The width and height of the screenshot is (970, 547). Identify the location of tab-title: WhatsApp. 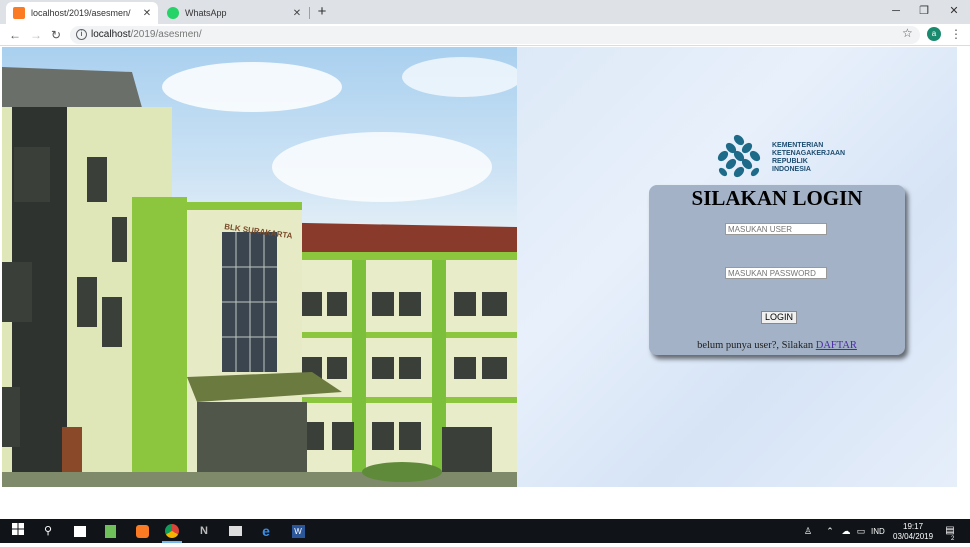
(206, 13).